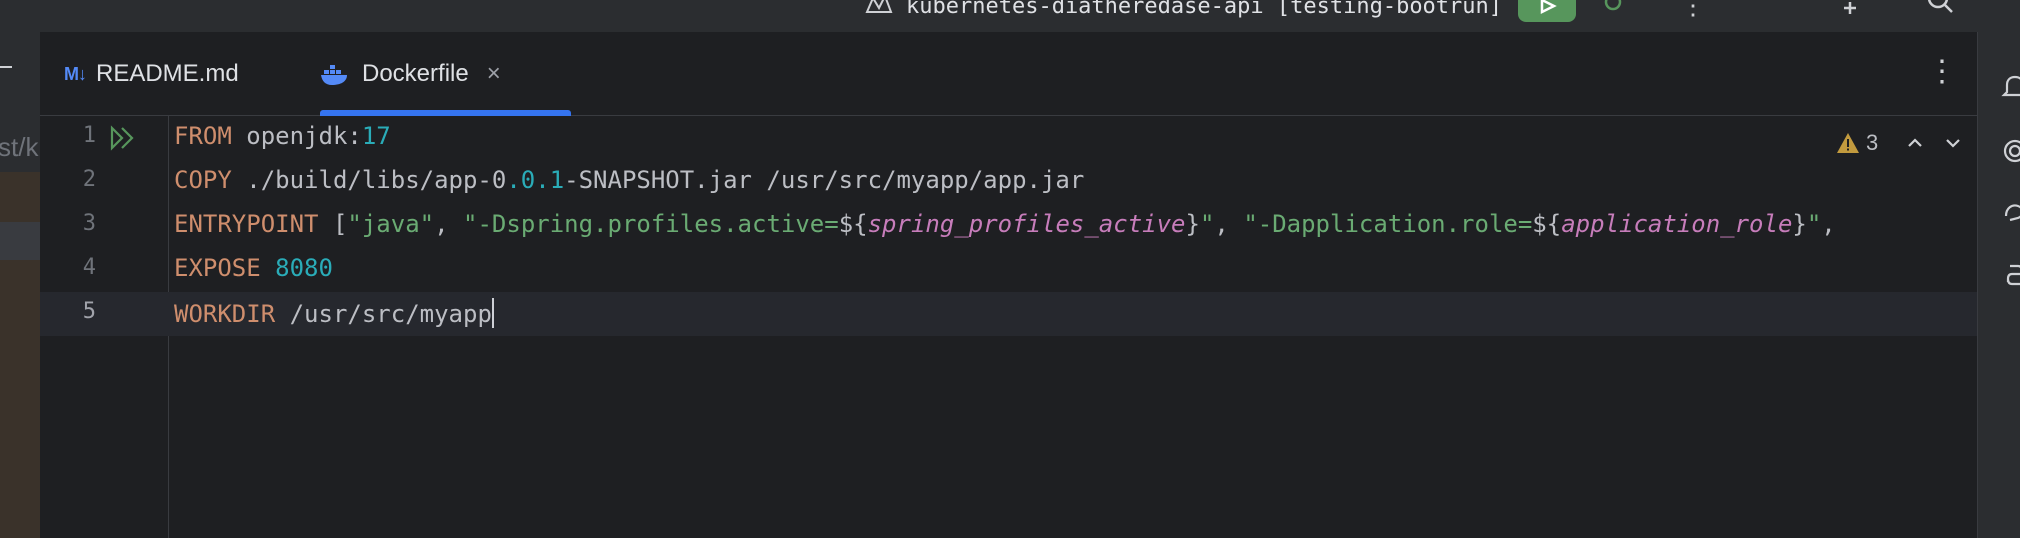  What do you see at coordinates (1941, 8) in the screenshot?
I see `search-icon` at bounding box center [1941, 8].